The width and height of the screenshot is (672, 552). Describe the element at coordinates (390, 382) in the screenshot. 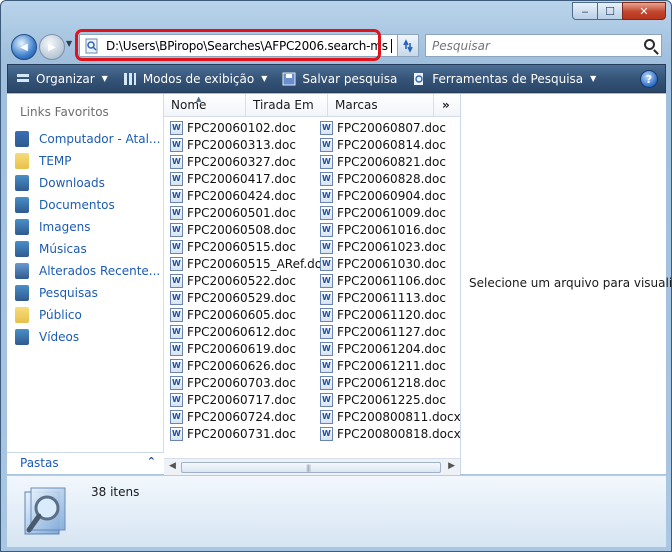

I see `file-item: FPC20061218.doc` at that location.